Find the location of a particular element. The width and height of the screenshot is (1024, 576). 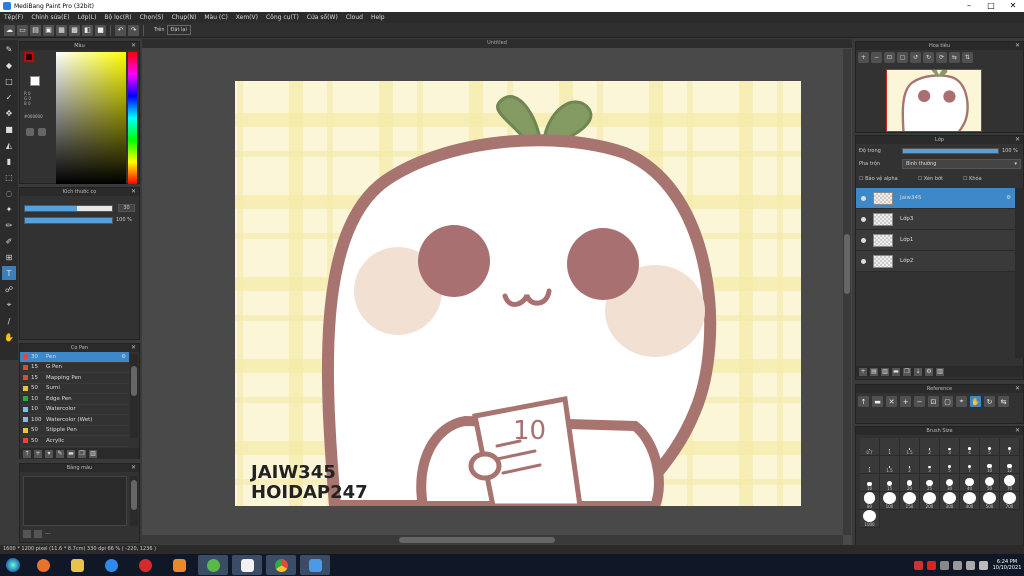

operation-tool-icon: ☍ is located at coordinates (9, 289).